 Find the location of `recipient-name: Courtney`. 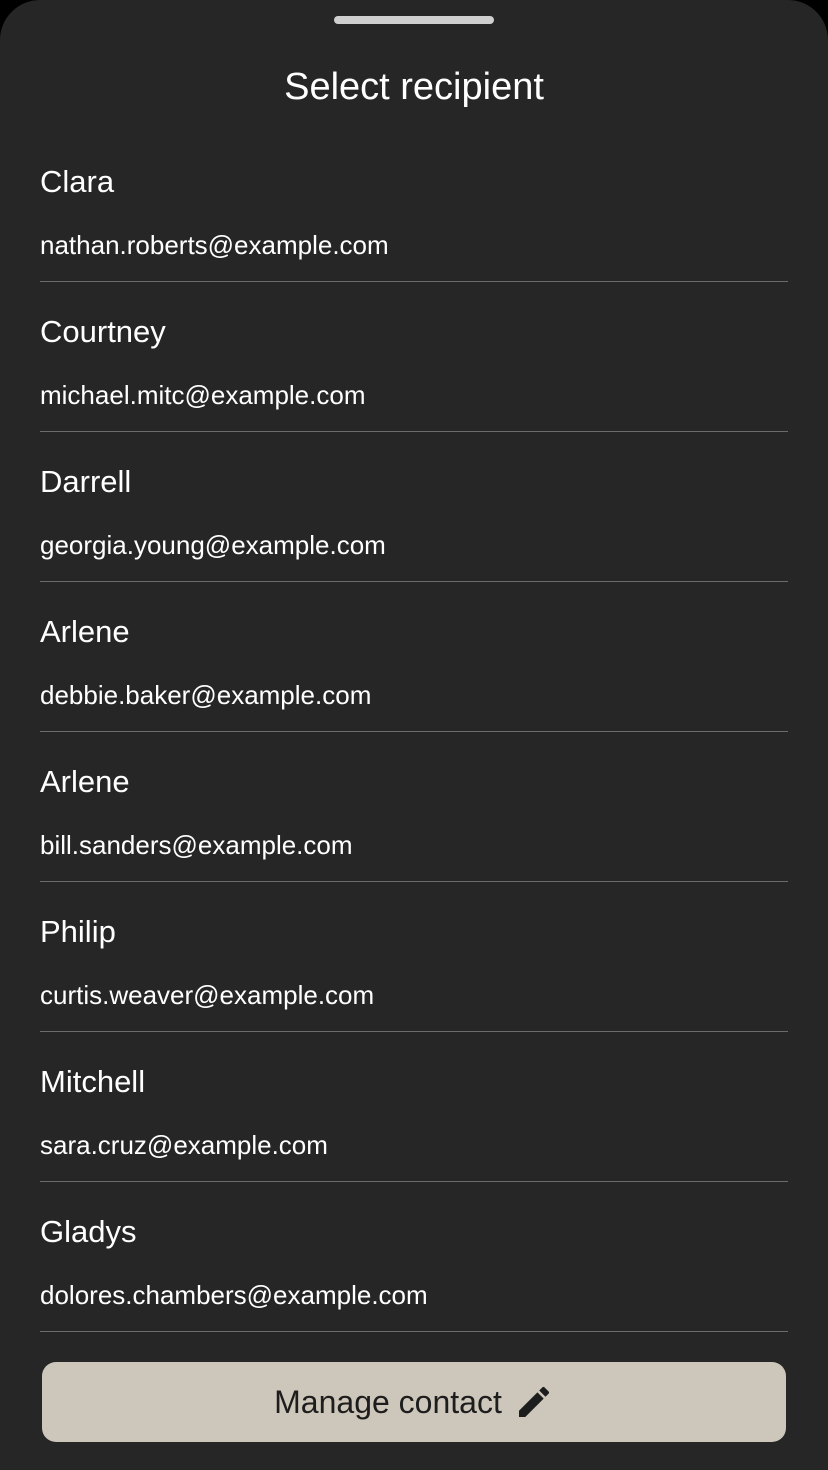

recipient-name: Courtney is located at coordinates (103, 331).